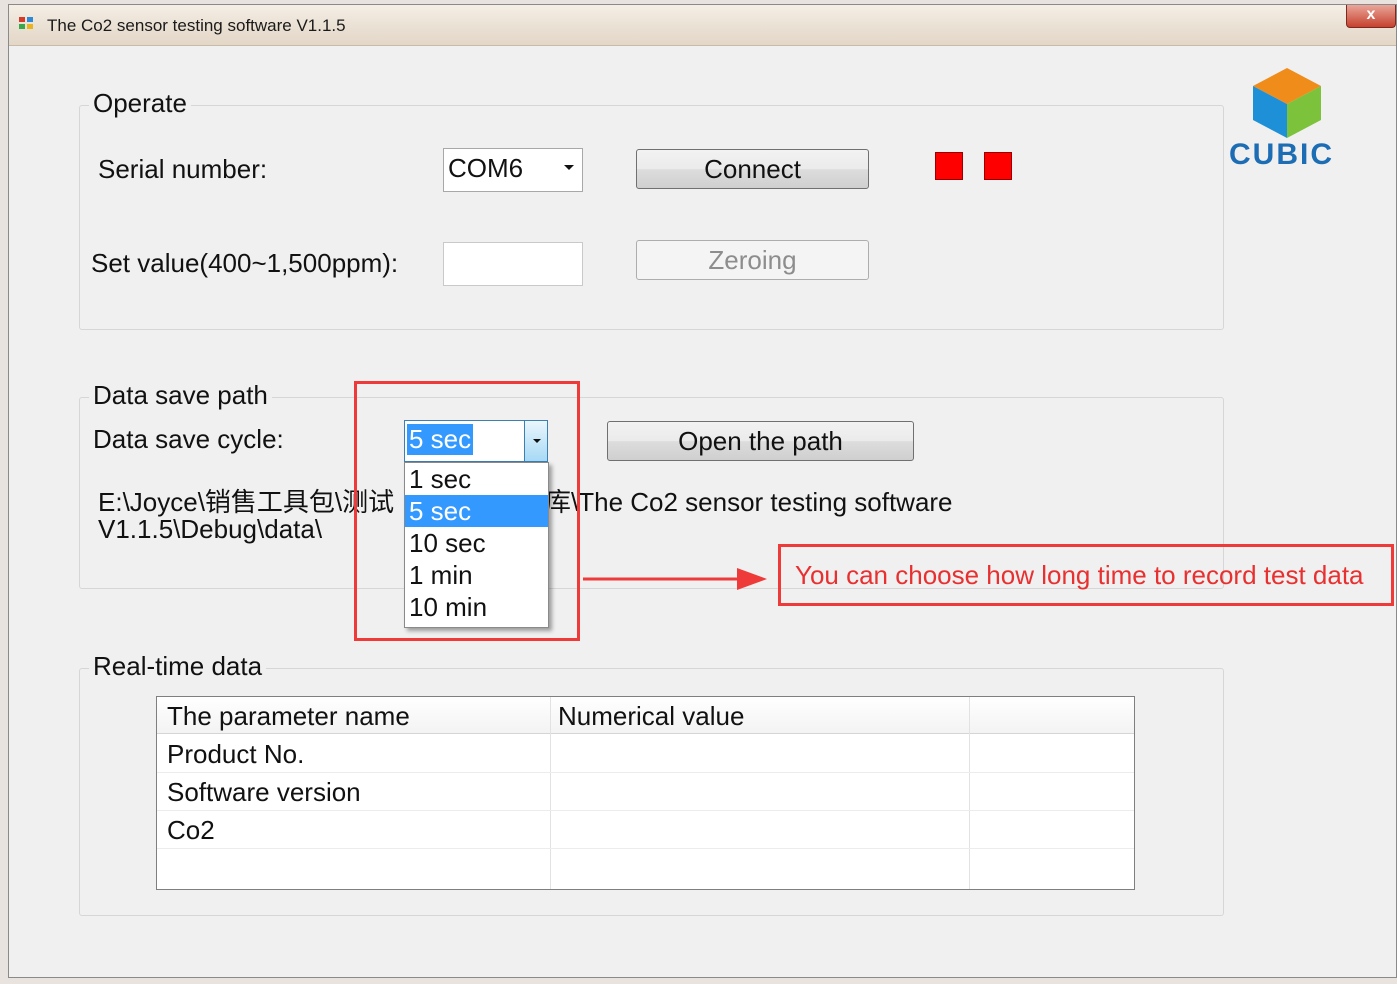  Describe the element at coordinates (264, 792) in the screenshot. I see `table-row: Software version` at that location.